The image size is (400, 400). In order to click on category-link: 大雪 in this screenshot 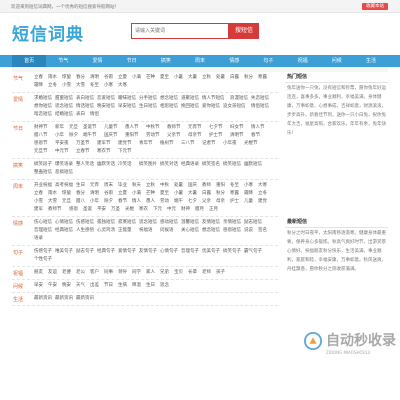, I will do `click(54, 202)`.